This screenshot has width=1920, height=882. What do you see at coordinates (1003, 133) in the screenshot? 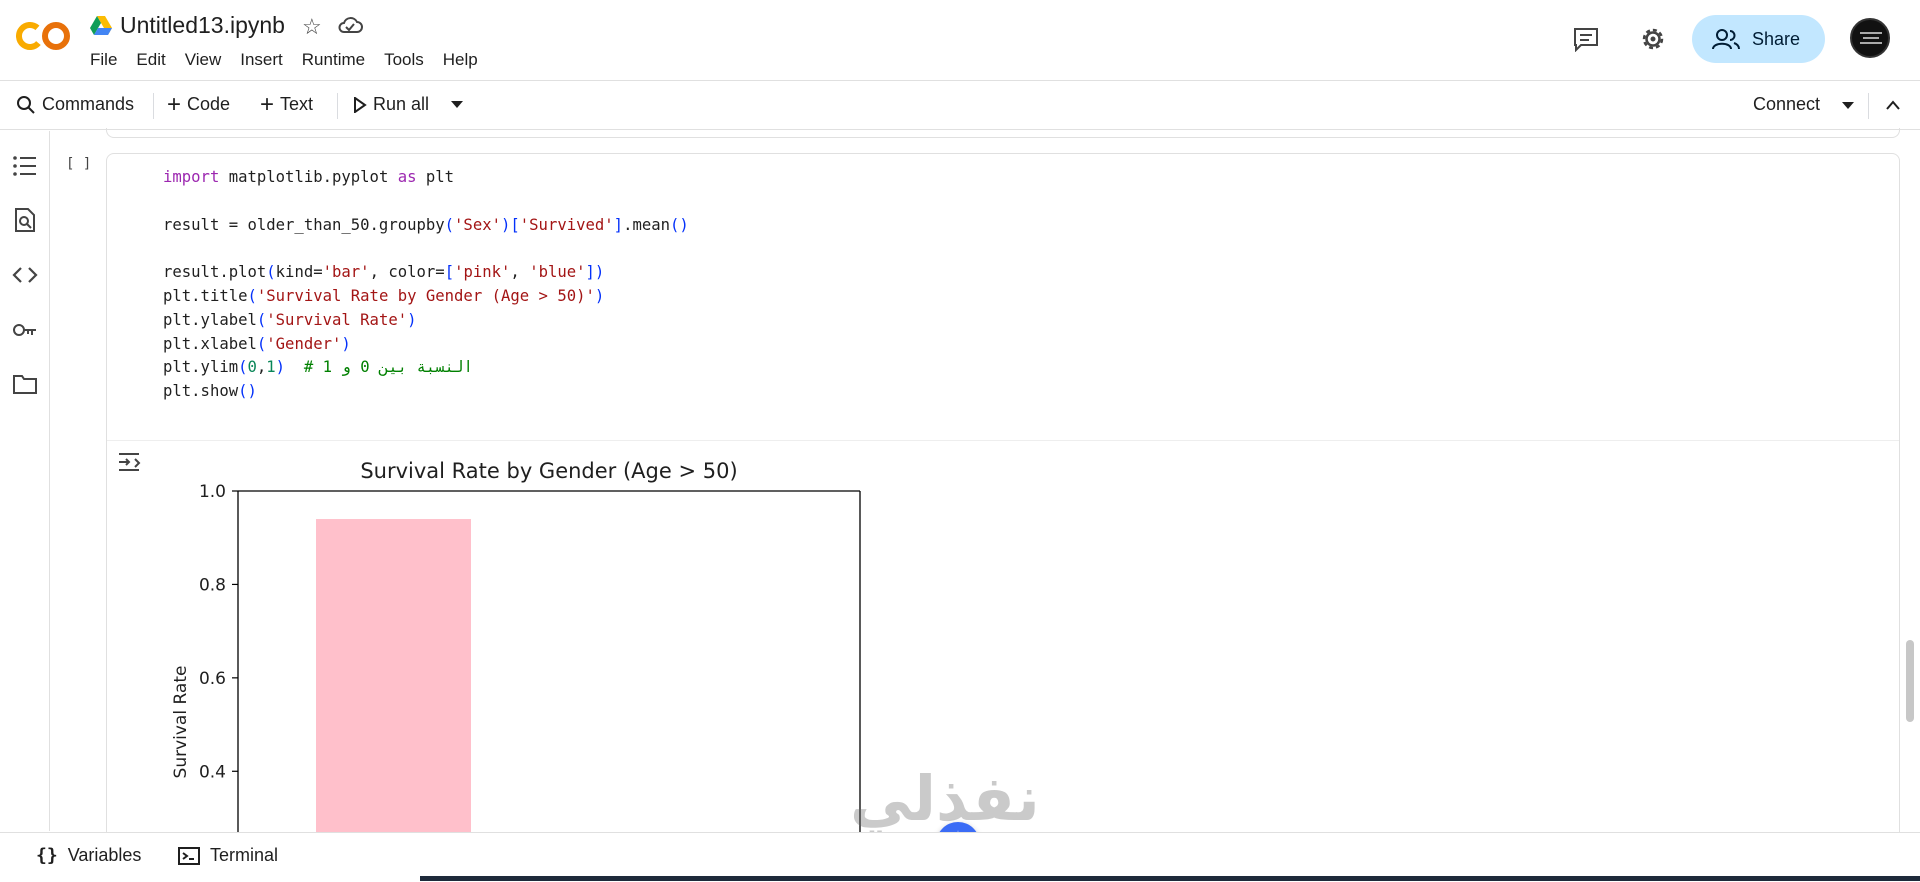
I see `previous-cell-edge` at bounding box center [1003, 133].